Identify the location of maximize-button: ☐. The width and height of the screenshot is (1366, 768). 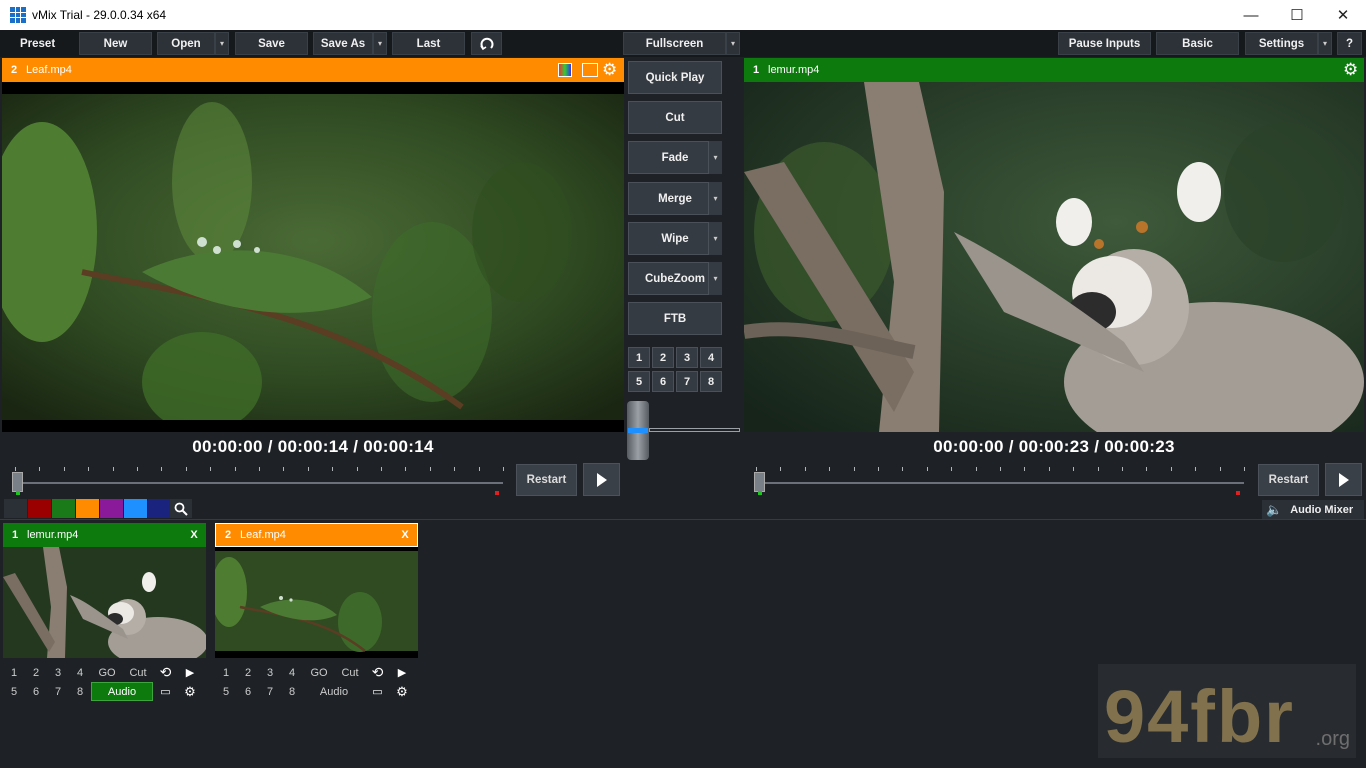
(1297, 15).